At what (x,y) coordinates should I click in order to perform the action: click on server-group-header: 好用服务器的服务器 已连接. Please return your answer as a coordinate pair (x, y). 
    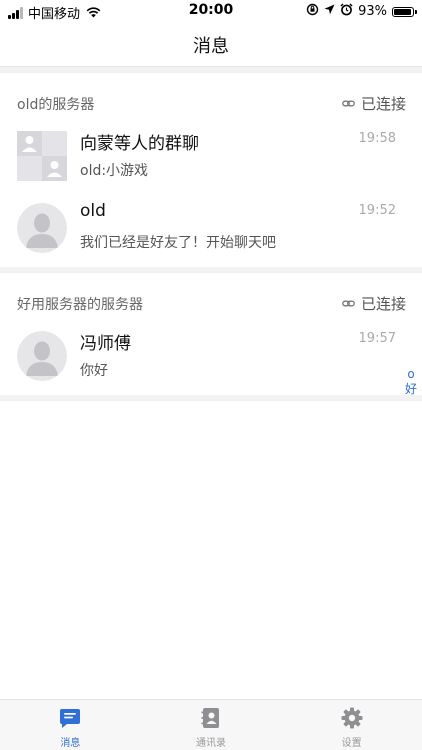
    Looking at the image, I should click on (211, 298).